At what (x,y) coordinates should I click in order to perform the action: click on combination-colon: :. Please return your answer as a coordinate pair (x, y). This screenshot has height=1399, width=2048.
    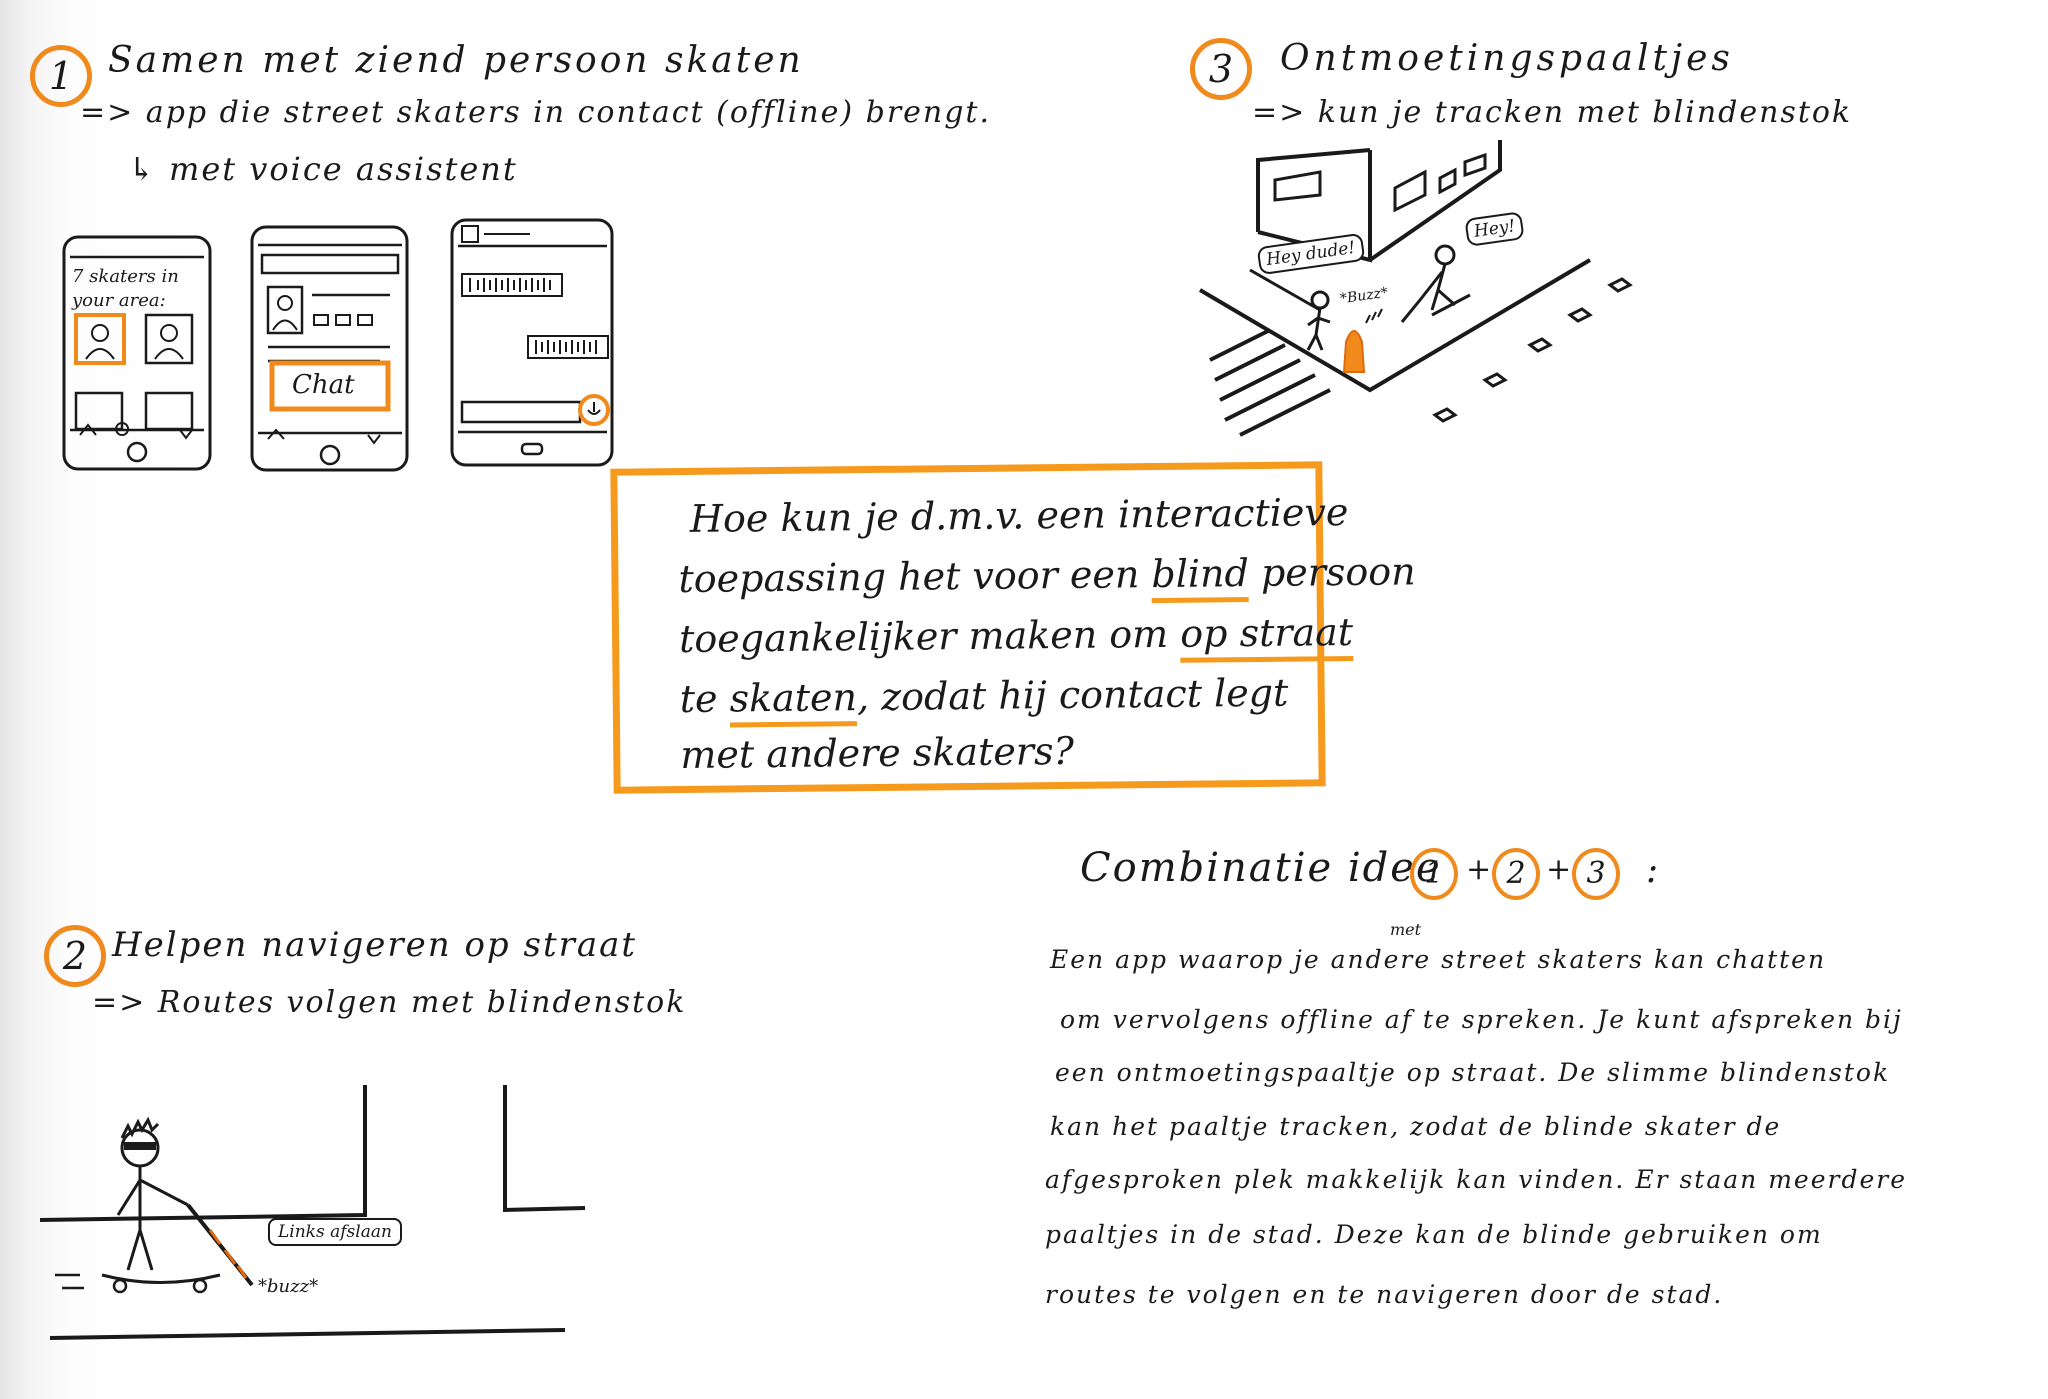
    Looking at the image, I should click on (1652, 870).